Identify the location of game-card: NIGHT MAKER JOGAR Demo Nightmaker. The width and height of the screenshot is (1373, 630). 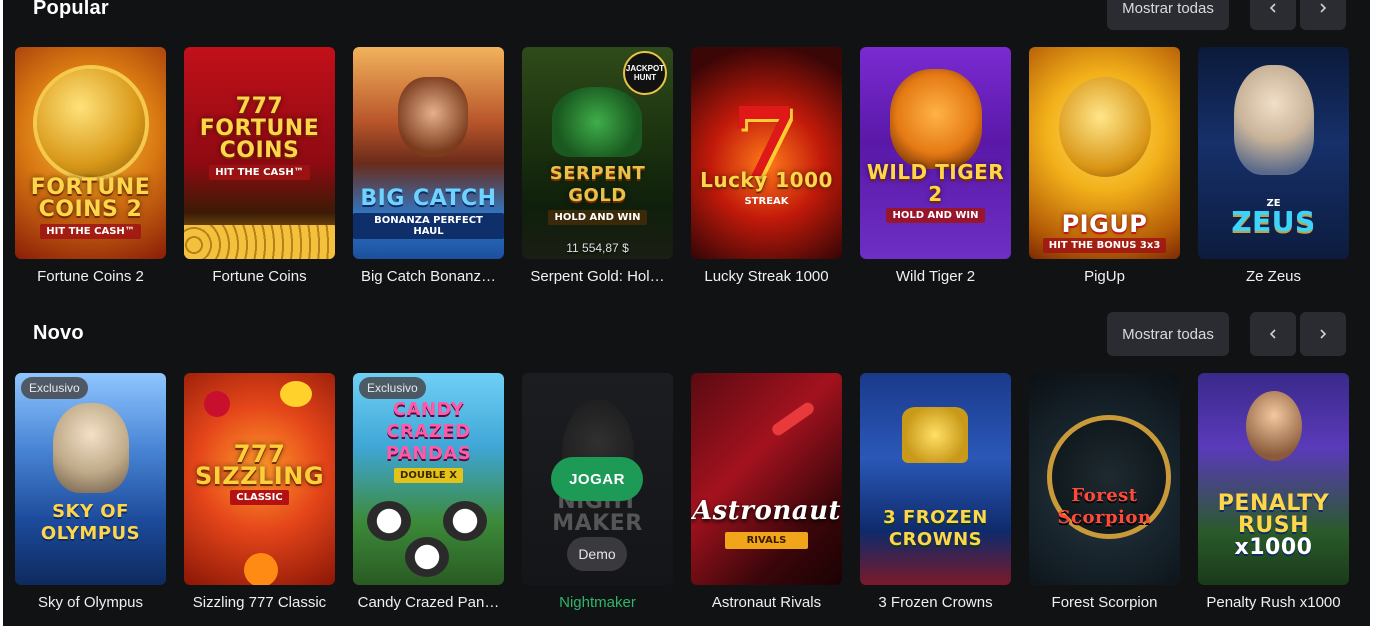
(597, 492).